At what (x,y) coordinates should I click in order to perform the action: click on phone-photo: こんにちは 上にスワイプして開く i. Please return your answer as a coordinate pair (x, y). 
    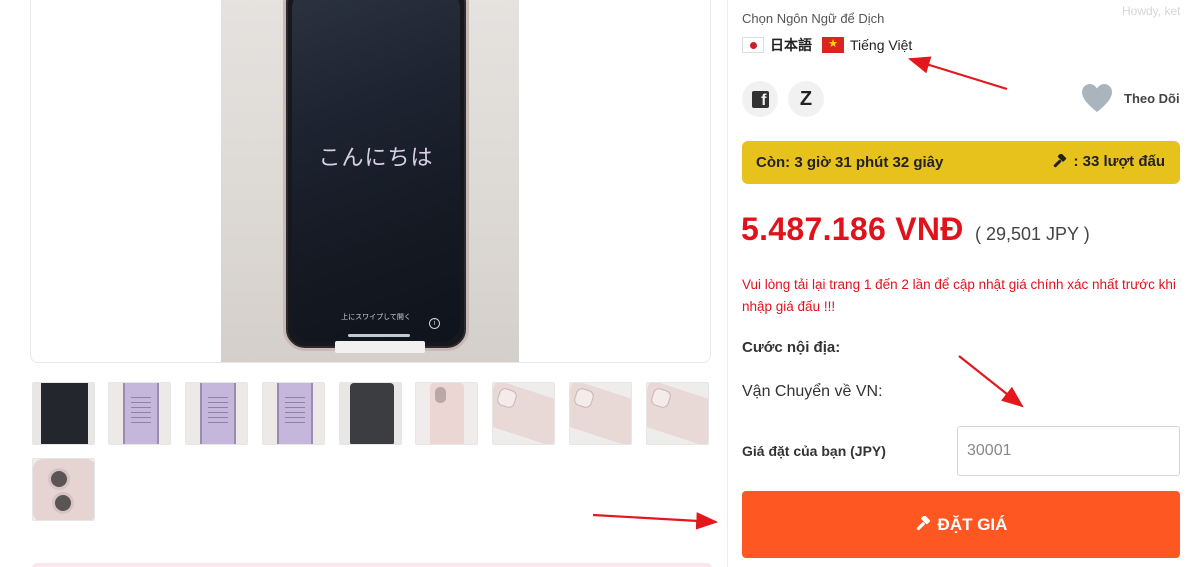
    Looking at the image, I should click on (376, 175).